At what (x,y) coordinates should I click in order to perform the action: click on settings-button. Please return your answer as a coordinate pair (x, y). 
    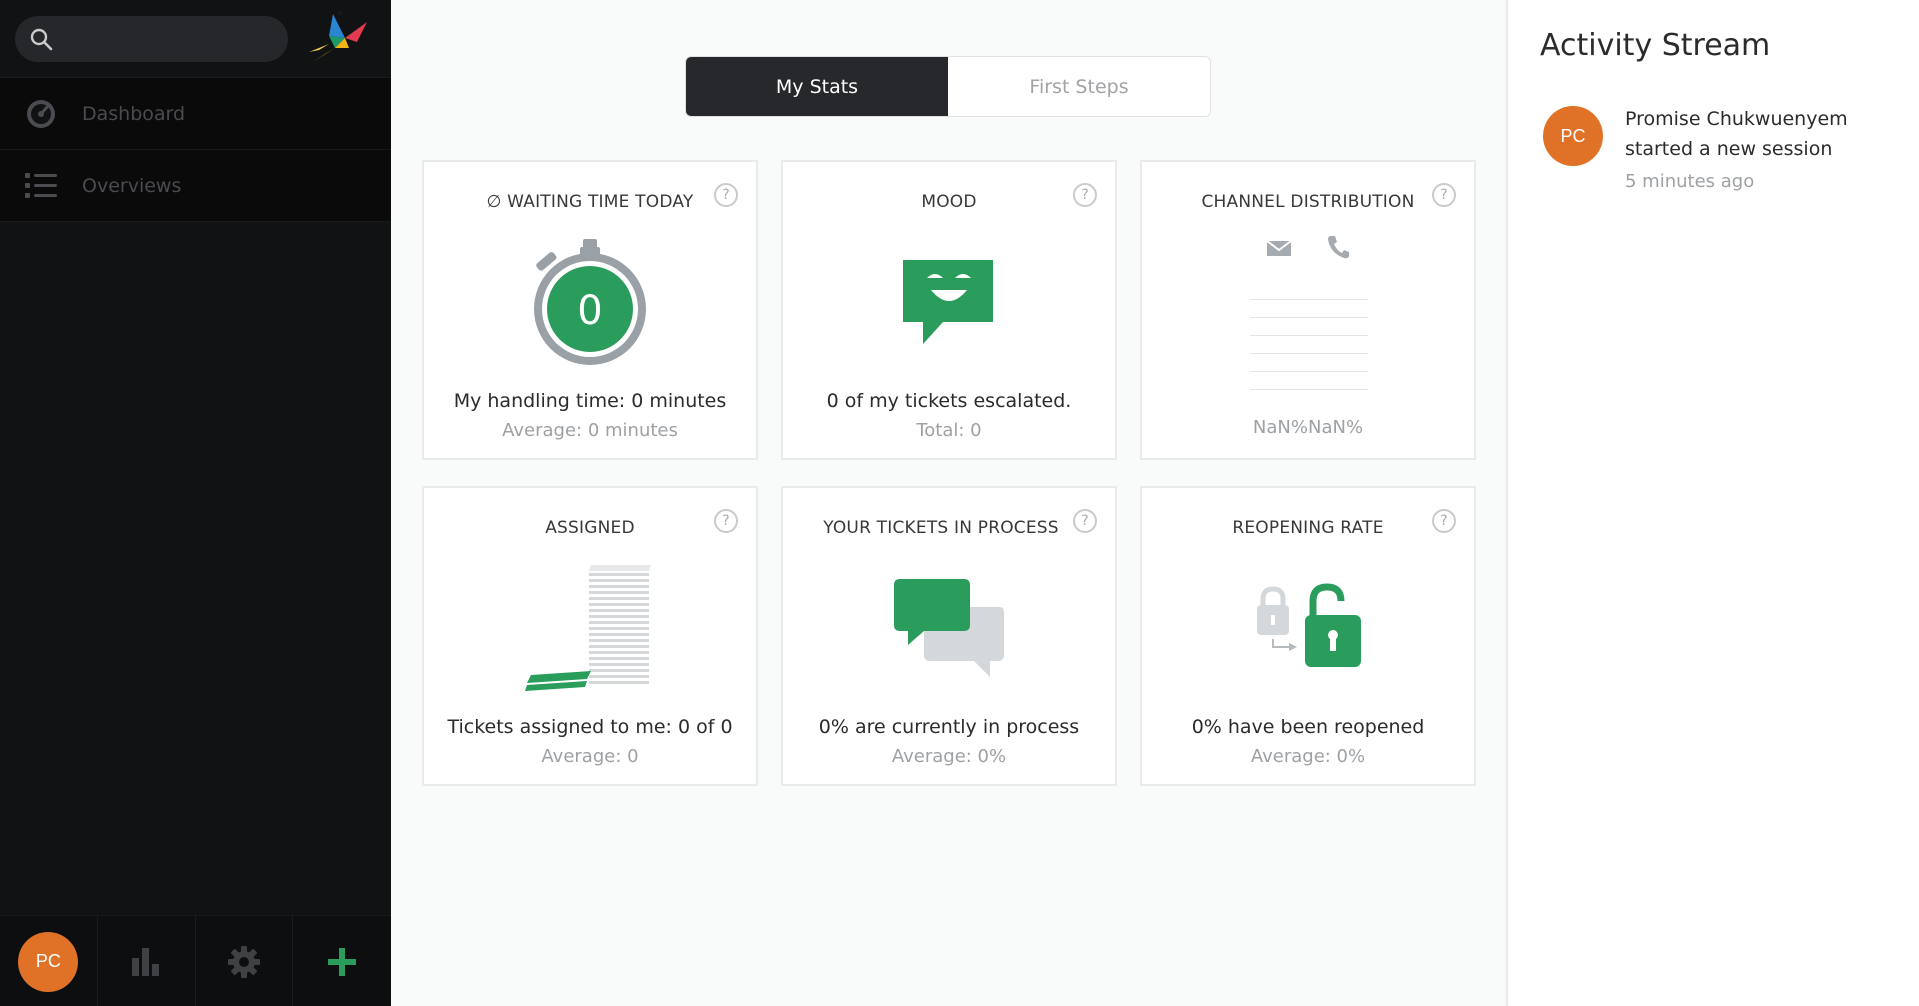
    Looking at the image, I should click on (245, 961).